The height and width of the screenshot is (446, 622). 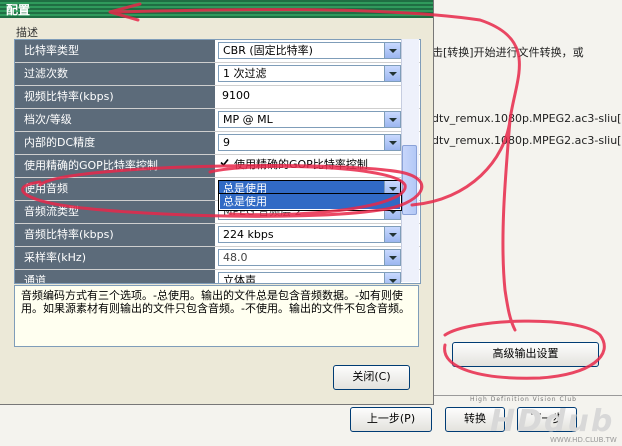 What do you see at coordinates (309, 278) in the screenshot?
I see `channels-select: 立体声` at bounding box center [309, 278].